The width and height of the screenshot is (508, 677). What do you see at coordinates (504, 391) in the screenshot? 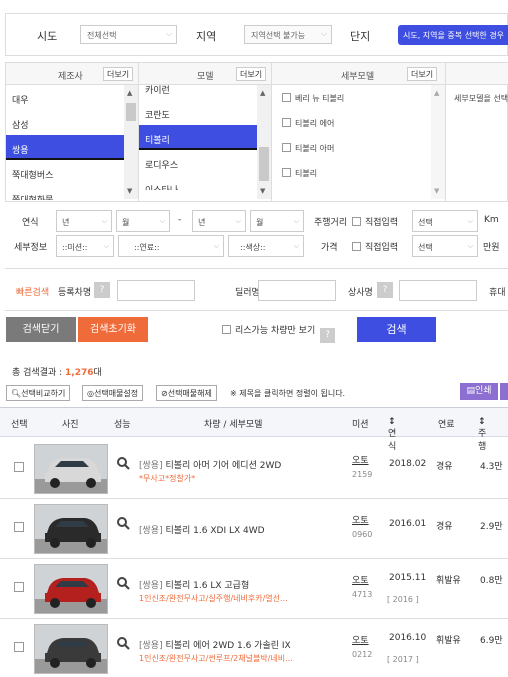
I see `extra-button` at bounding box center [504, 391].